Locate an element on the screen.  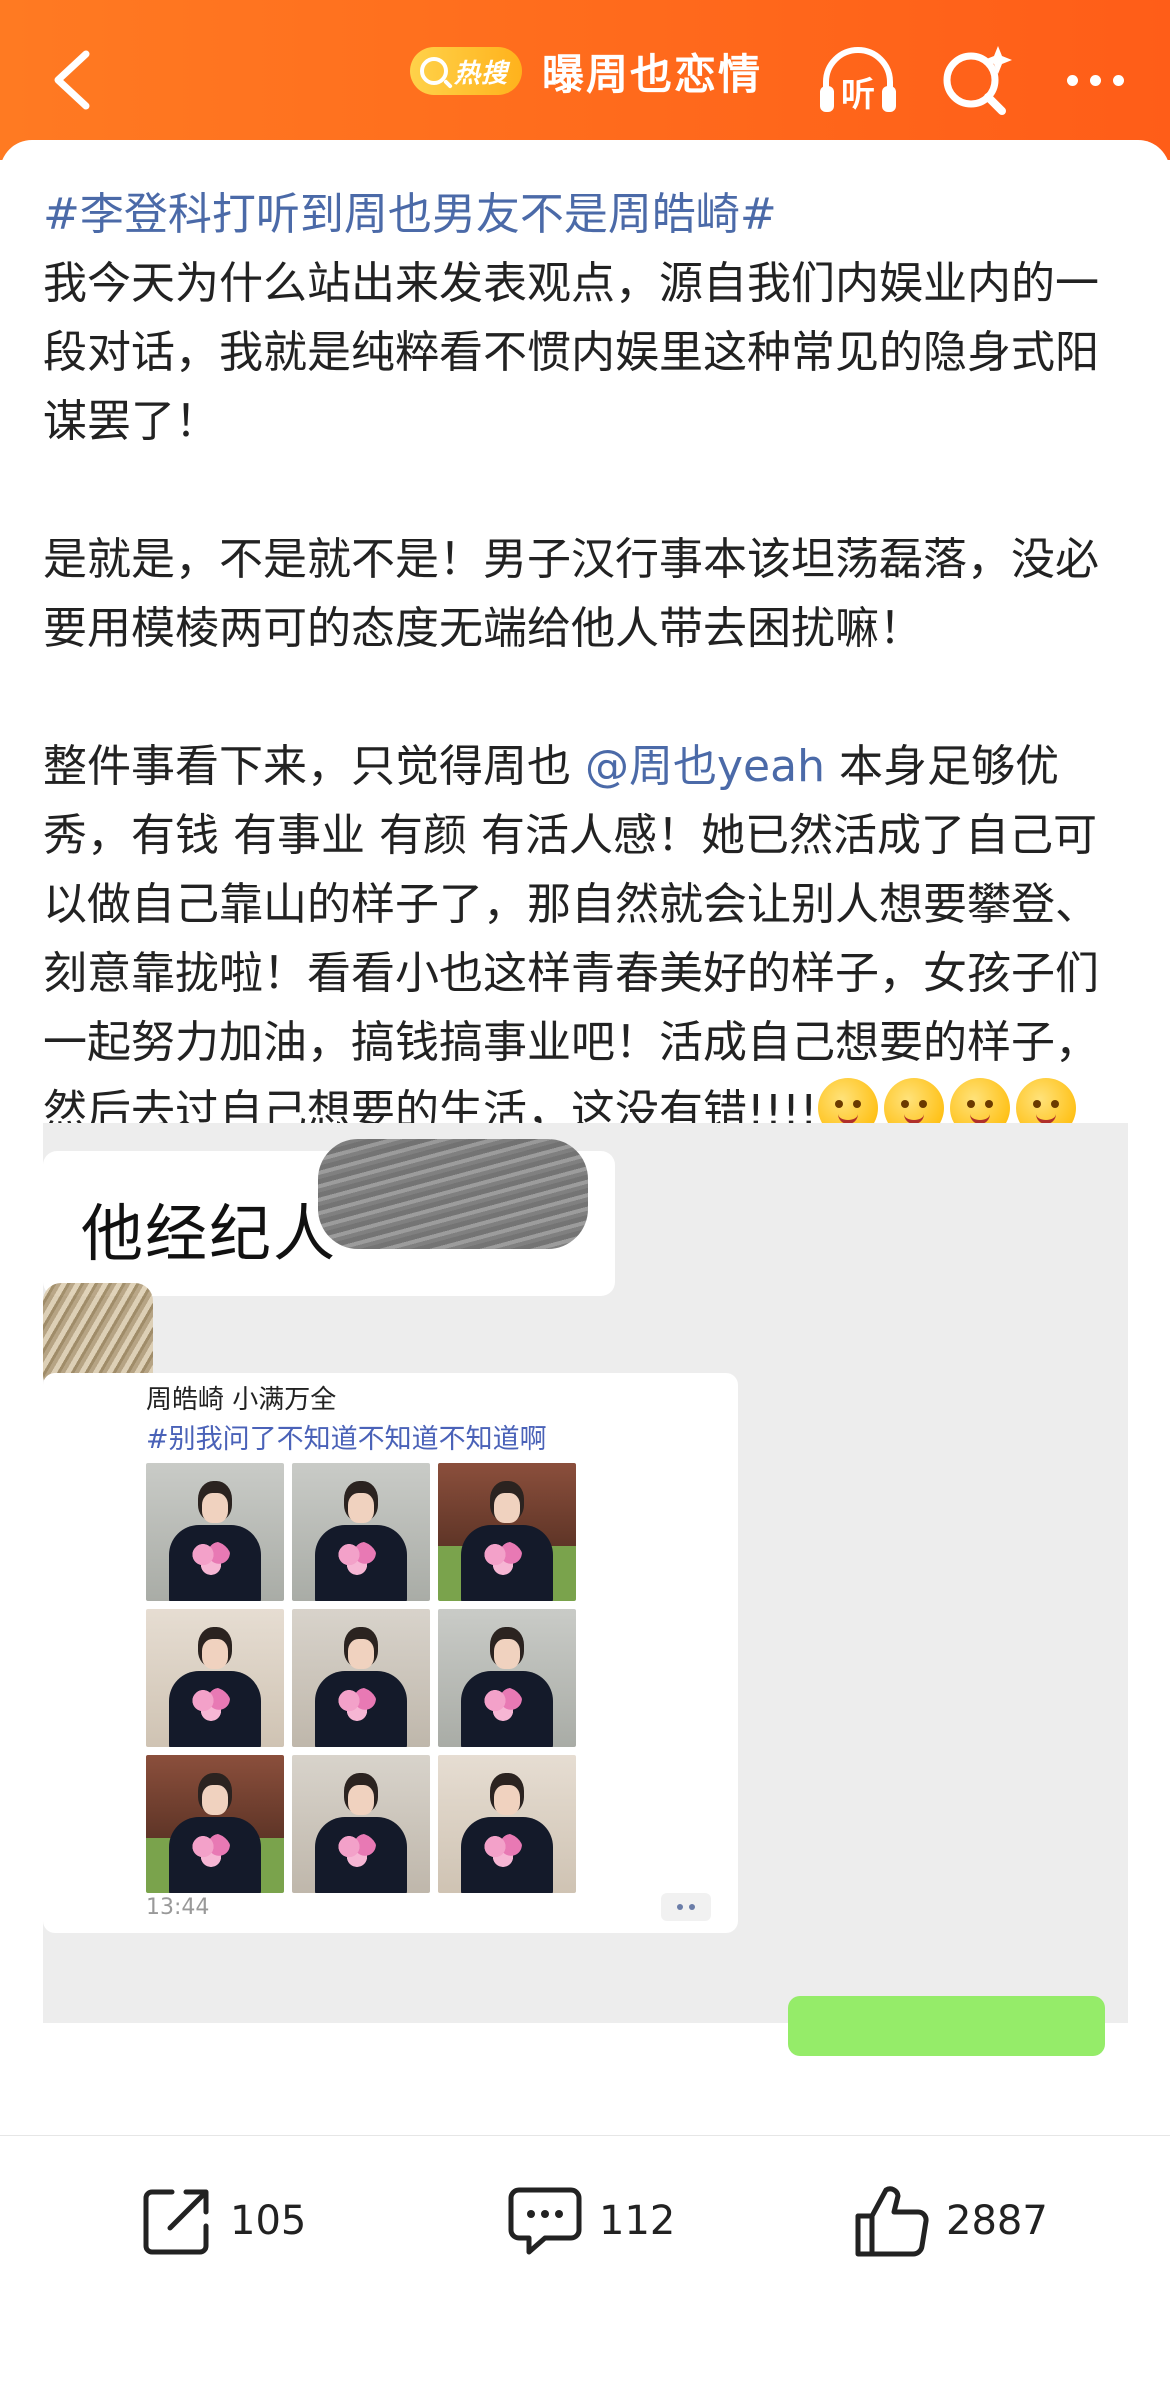
hot-search-topic: 热搜 曝周也恋情 is located at coordinates (586, 71).